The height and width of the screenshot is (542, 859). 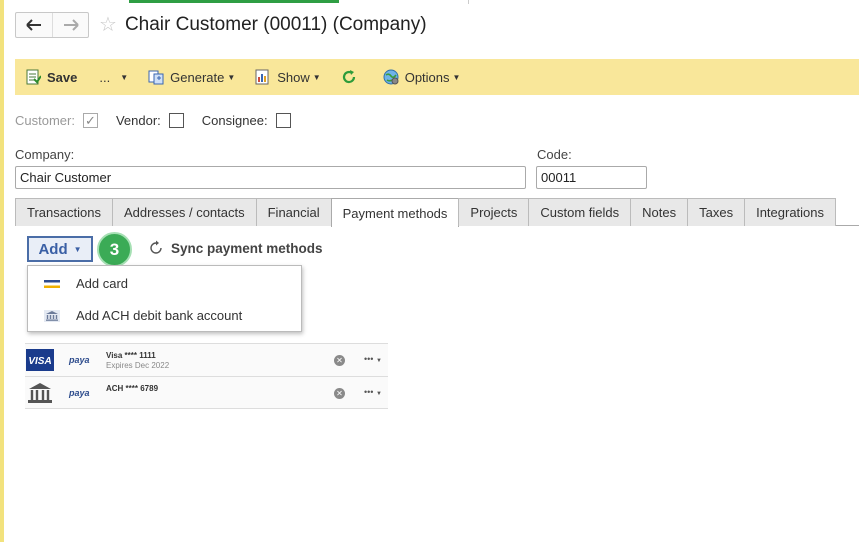 I want to click on tab-custom-fields: Custom fields, so click(x=580, y=212).